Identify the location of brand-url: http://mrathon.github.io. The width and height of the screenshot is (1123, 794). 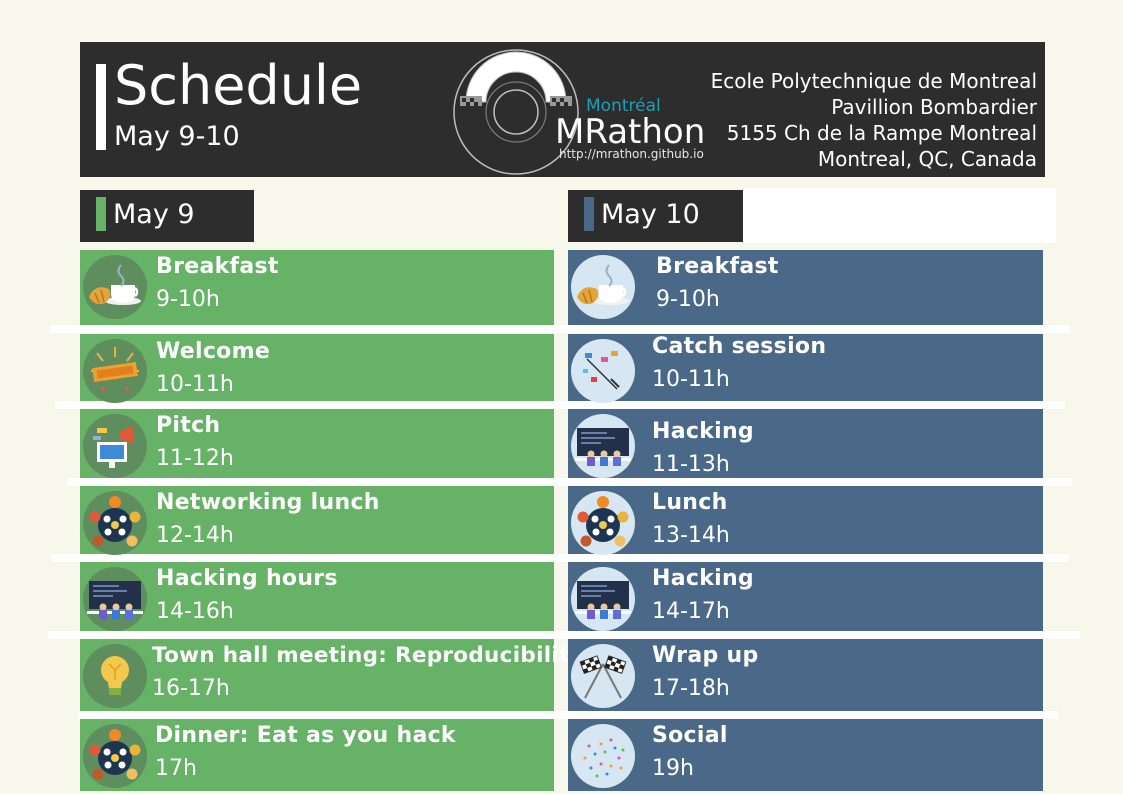
(631, 154).